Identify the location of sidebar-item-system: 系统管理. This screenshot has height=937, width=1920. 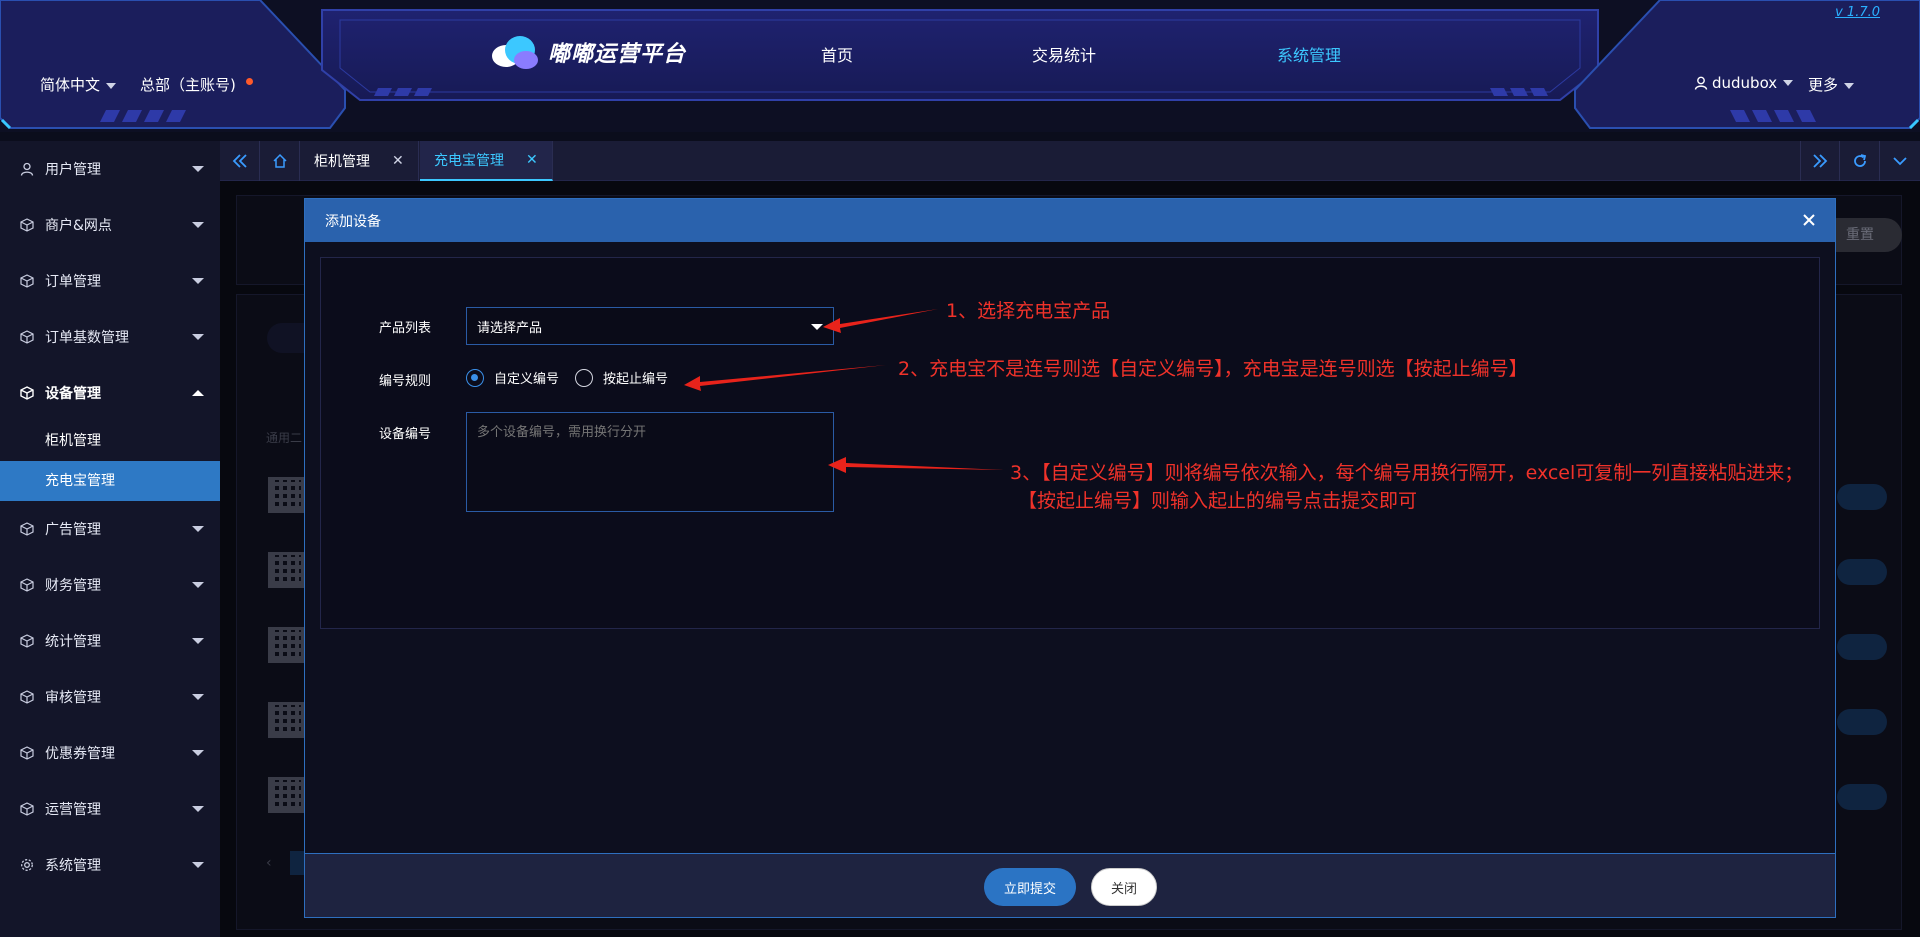
(110, 865).